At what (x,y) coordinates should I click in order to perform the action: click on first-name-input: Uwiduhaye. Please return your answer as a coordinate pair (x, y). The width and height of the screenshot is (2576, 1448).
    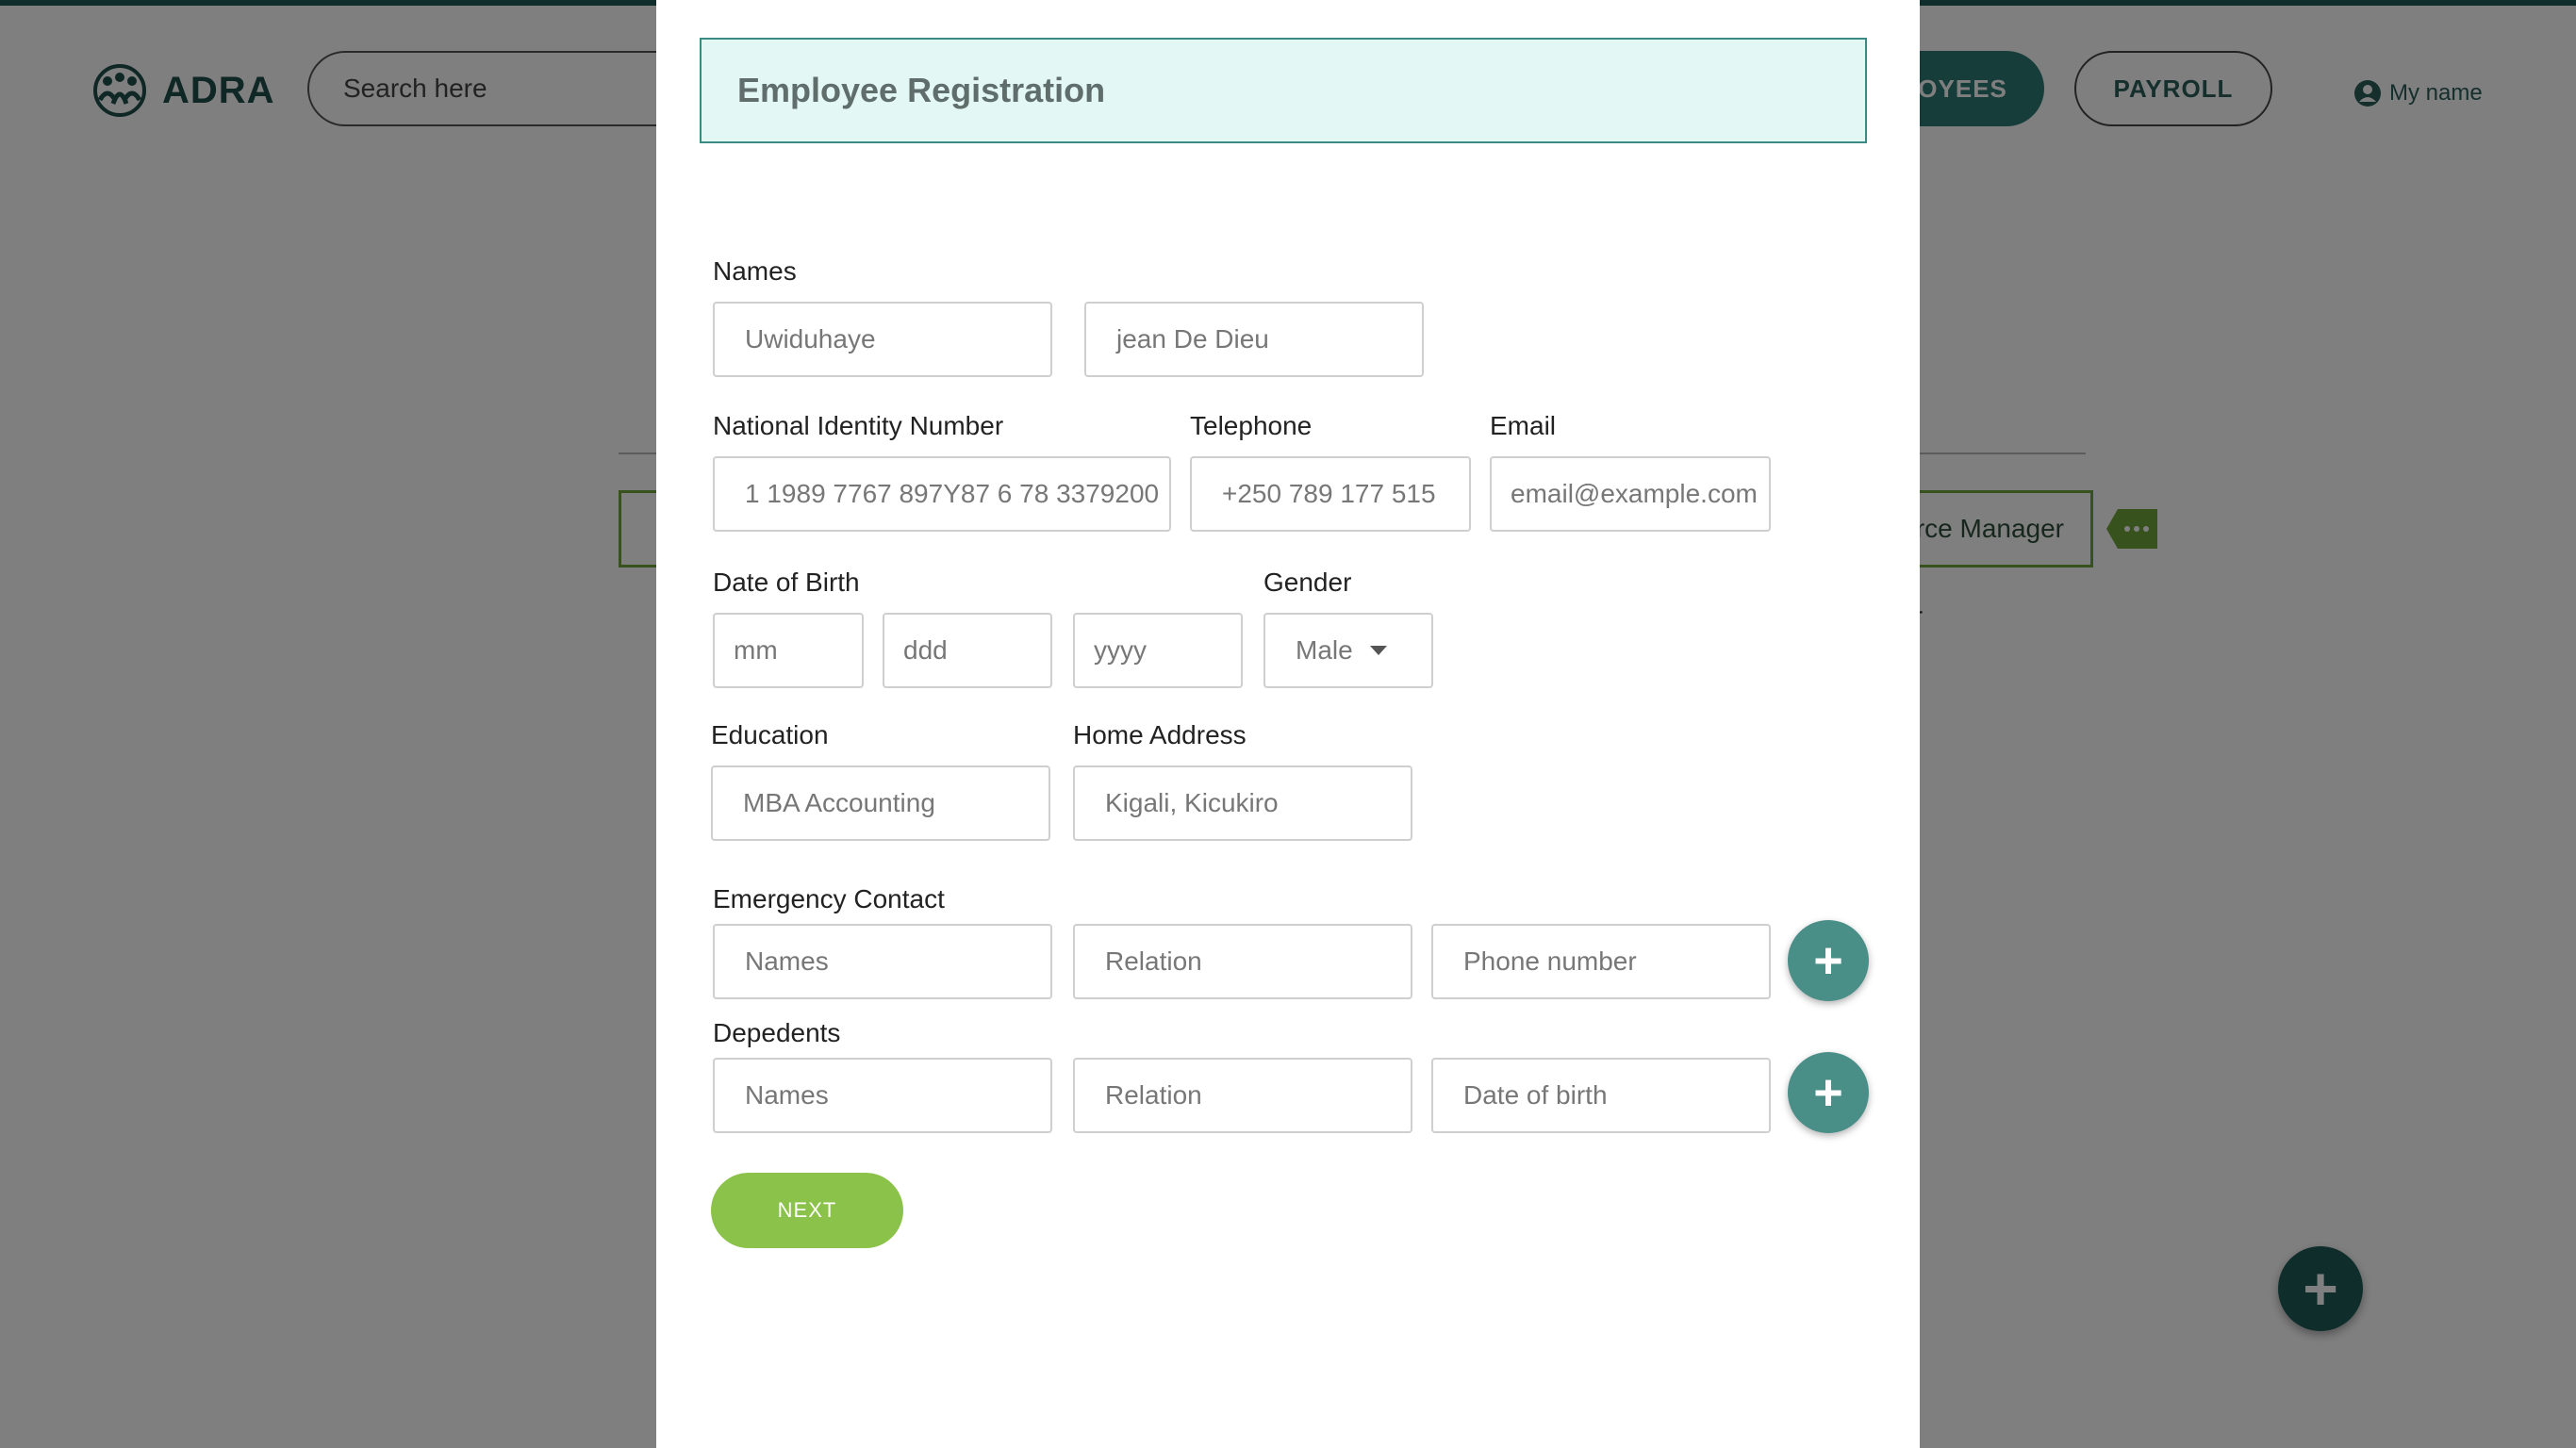
    Looking at the image, I should click on (882, 339).